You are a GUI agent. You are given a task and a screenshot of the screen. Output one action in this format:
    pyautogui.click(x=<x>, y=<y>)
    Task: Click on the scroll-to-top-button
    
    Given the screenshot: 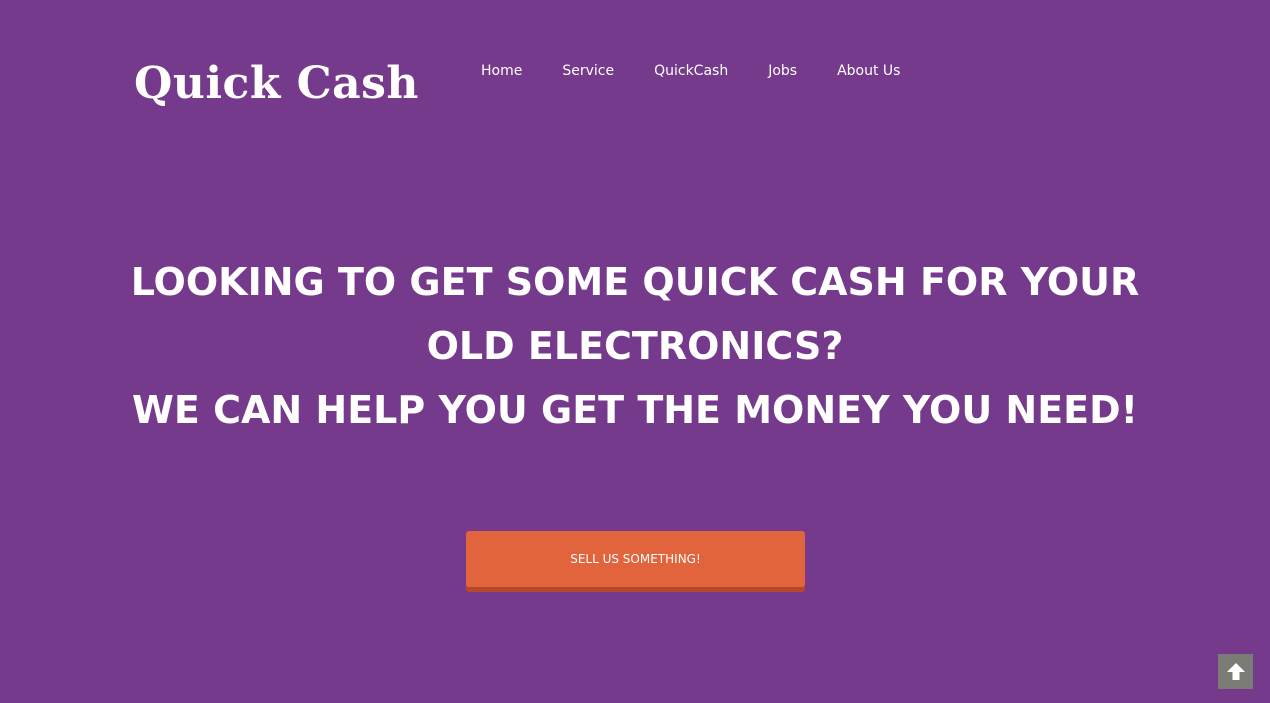 What is the action you would take?
    pyautogui.click(x=1235, y=671)
    